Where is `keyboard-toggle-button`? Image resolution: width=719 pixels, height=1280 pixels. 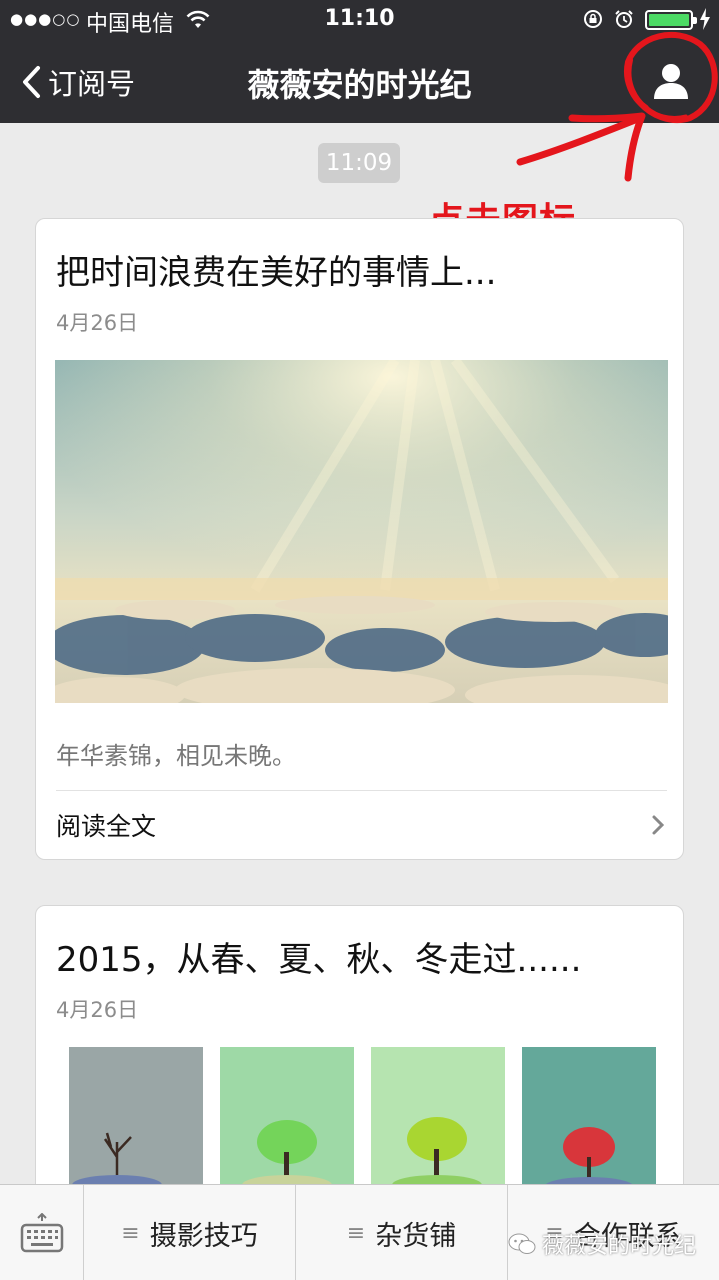 keyboard-toggle-button is located at coordinates (42, 1232).